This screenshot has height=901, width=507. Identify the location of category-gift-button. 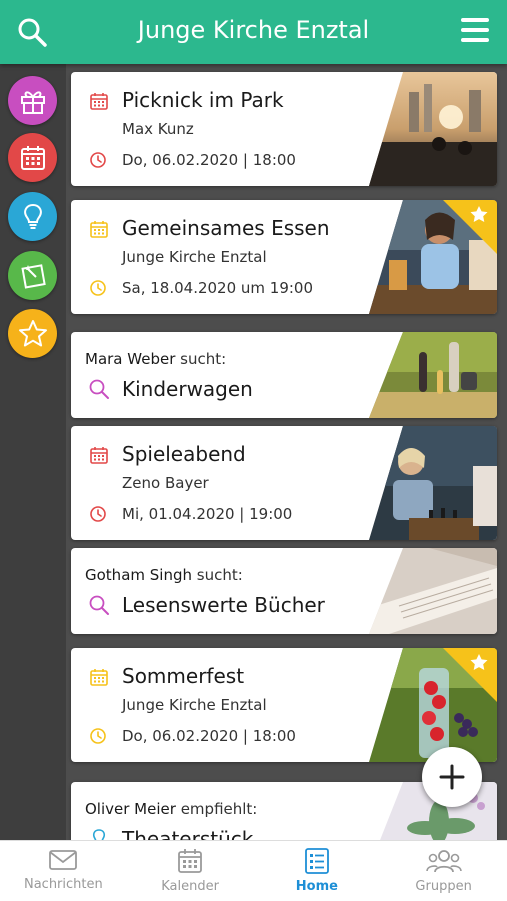
(32, 100).